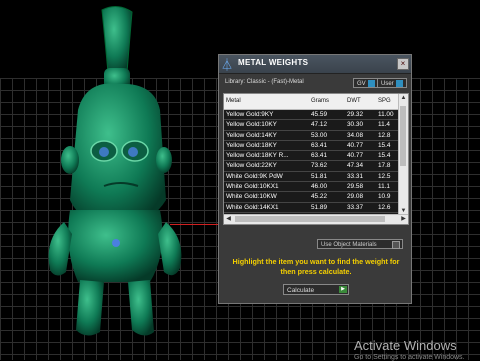 Image resolution: width=480 pixels, height=361 pixels. Describe the element at coordinates (315, 83) in the screenshot. I see `library-bar: Library: Classic - (Fast)-Metal GV User` at that location.